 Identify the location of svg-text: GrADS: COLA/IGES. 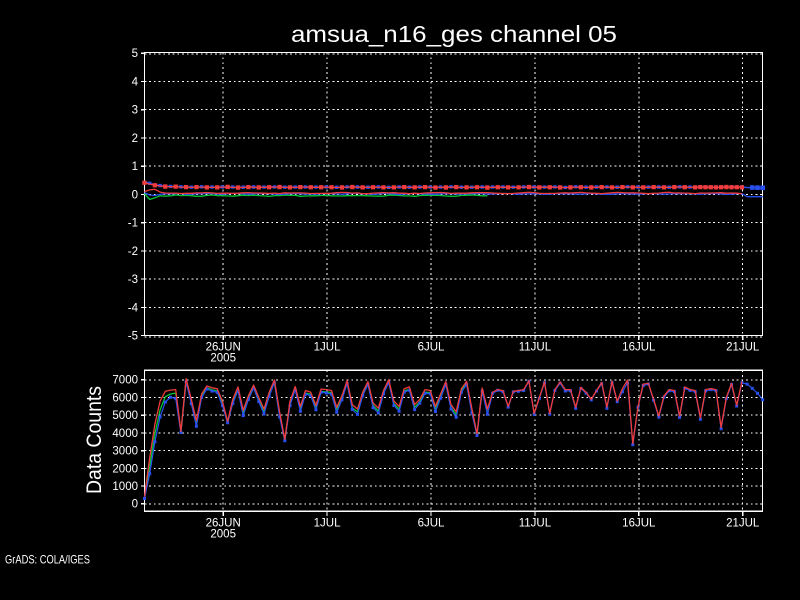
(47, 560).